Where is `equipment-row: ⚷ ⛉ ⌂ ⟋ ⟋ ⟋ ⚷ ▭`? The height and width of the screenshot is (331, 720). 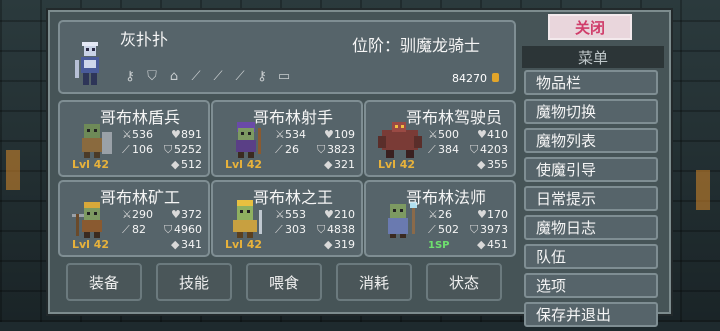 equipment-row: ⚷ ⛉ ⌂ ⟋ ⟋ ⟋ ⚷ ▭ is located at coordinates (207, 76).